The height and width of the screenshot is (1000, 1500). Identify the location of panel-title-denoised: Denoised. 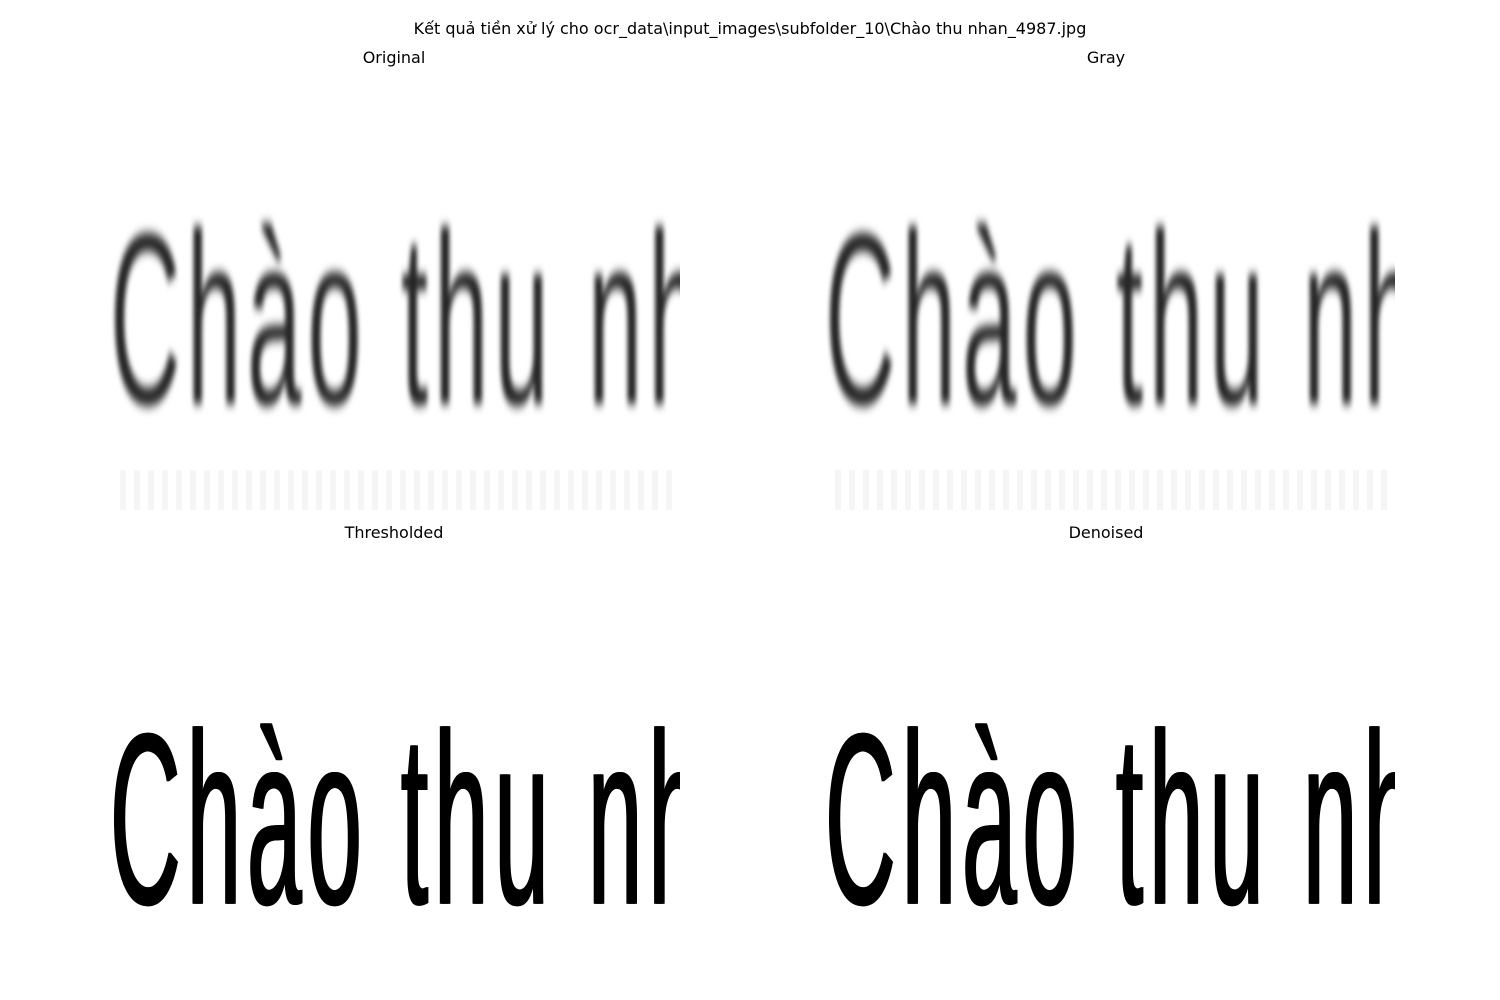
(1106, 532).